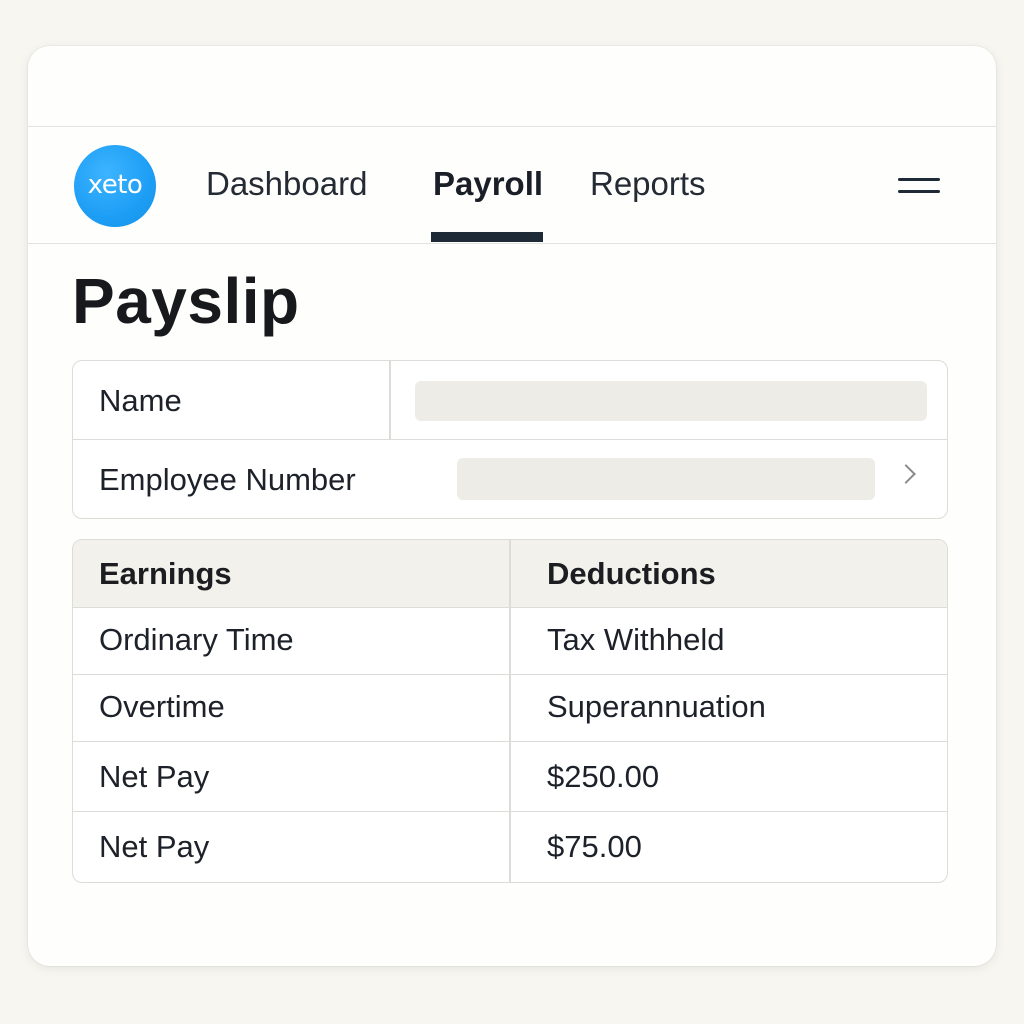  Describe the element at coordinates (186, 301) in the screenshot. I see `page-title: Payslip` at that location.